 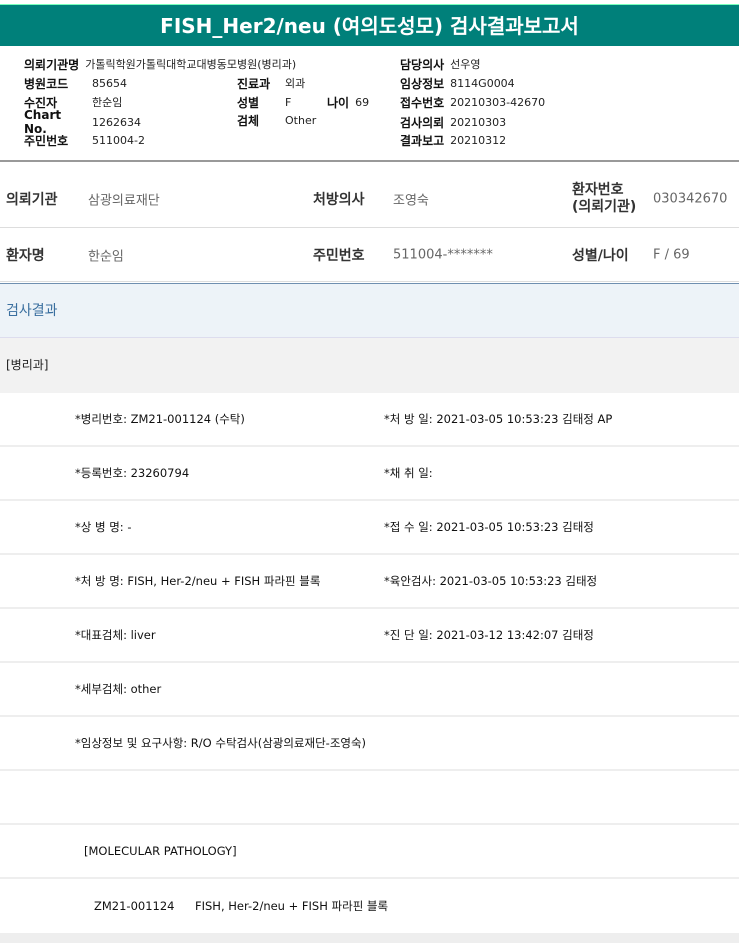 I want to click on name-value: 한순임, so click(x=106, y=256).